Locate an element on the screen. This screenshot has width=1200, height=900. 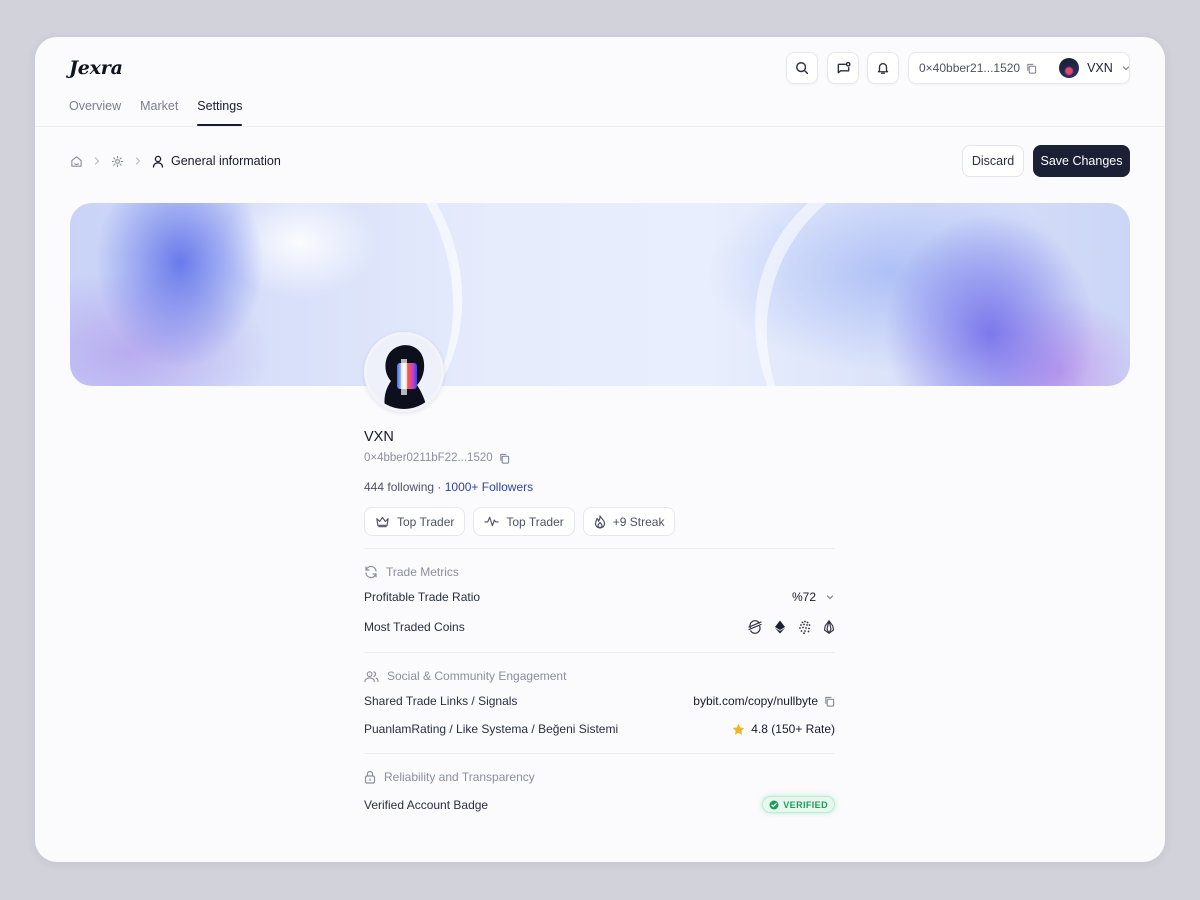
check-circle-icon is located at coordinates (774, 804).